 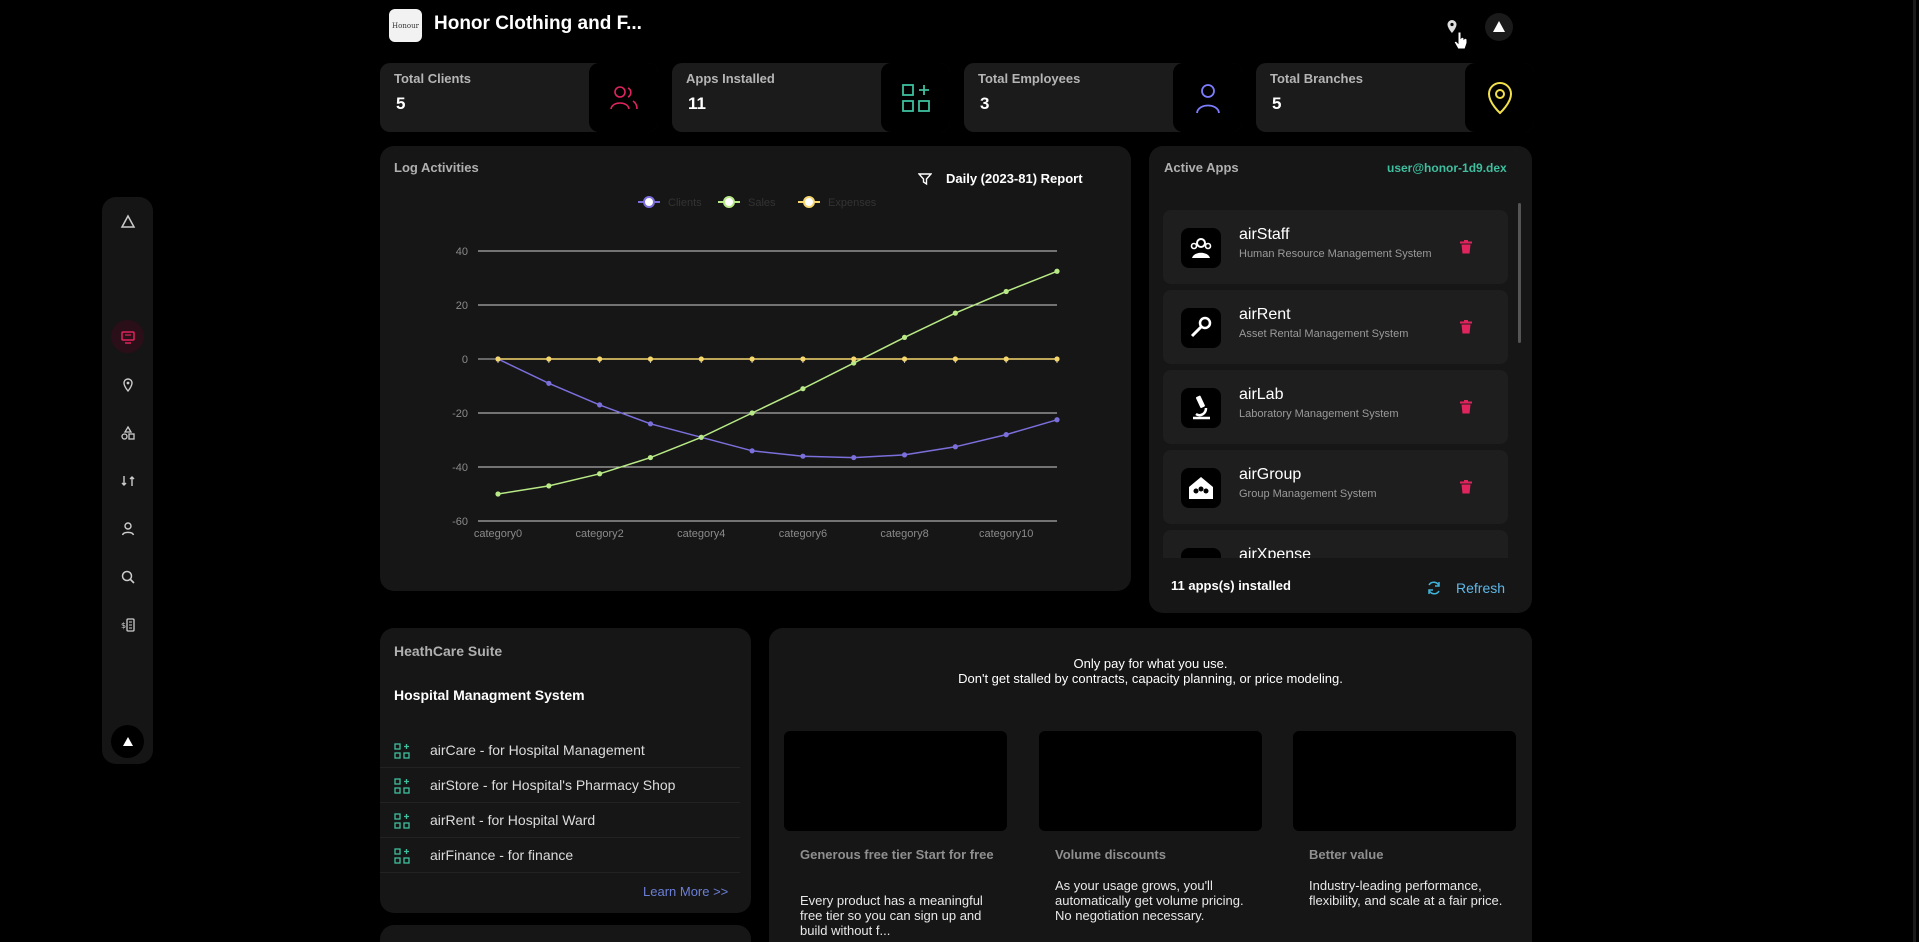 I want to click on healthcare-subtitle: Hospital Managment System, so click(x=489, y=695).